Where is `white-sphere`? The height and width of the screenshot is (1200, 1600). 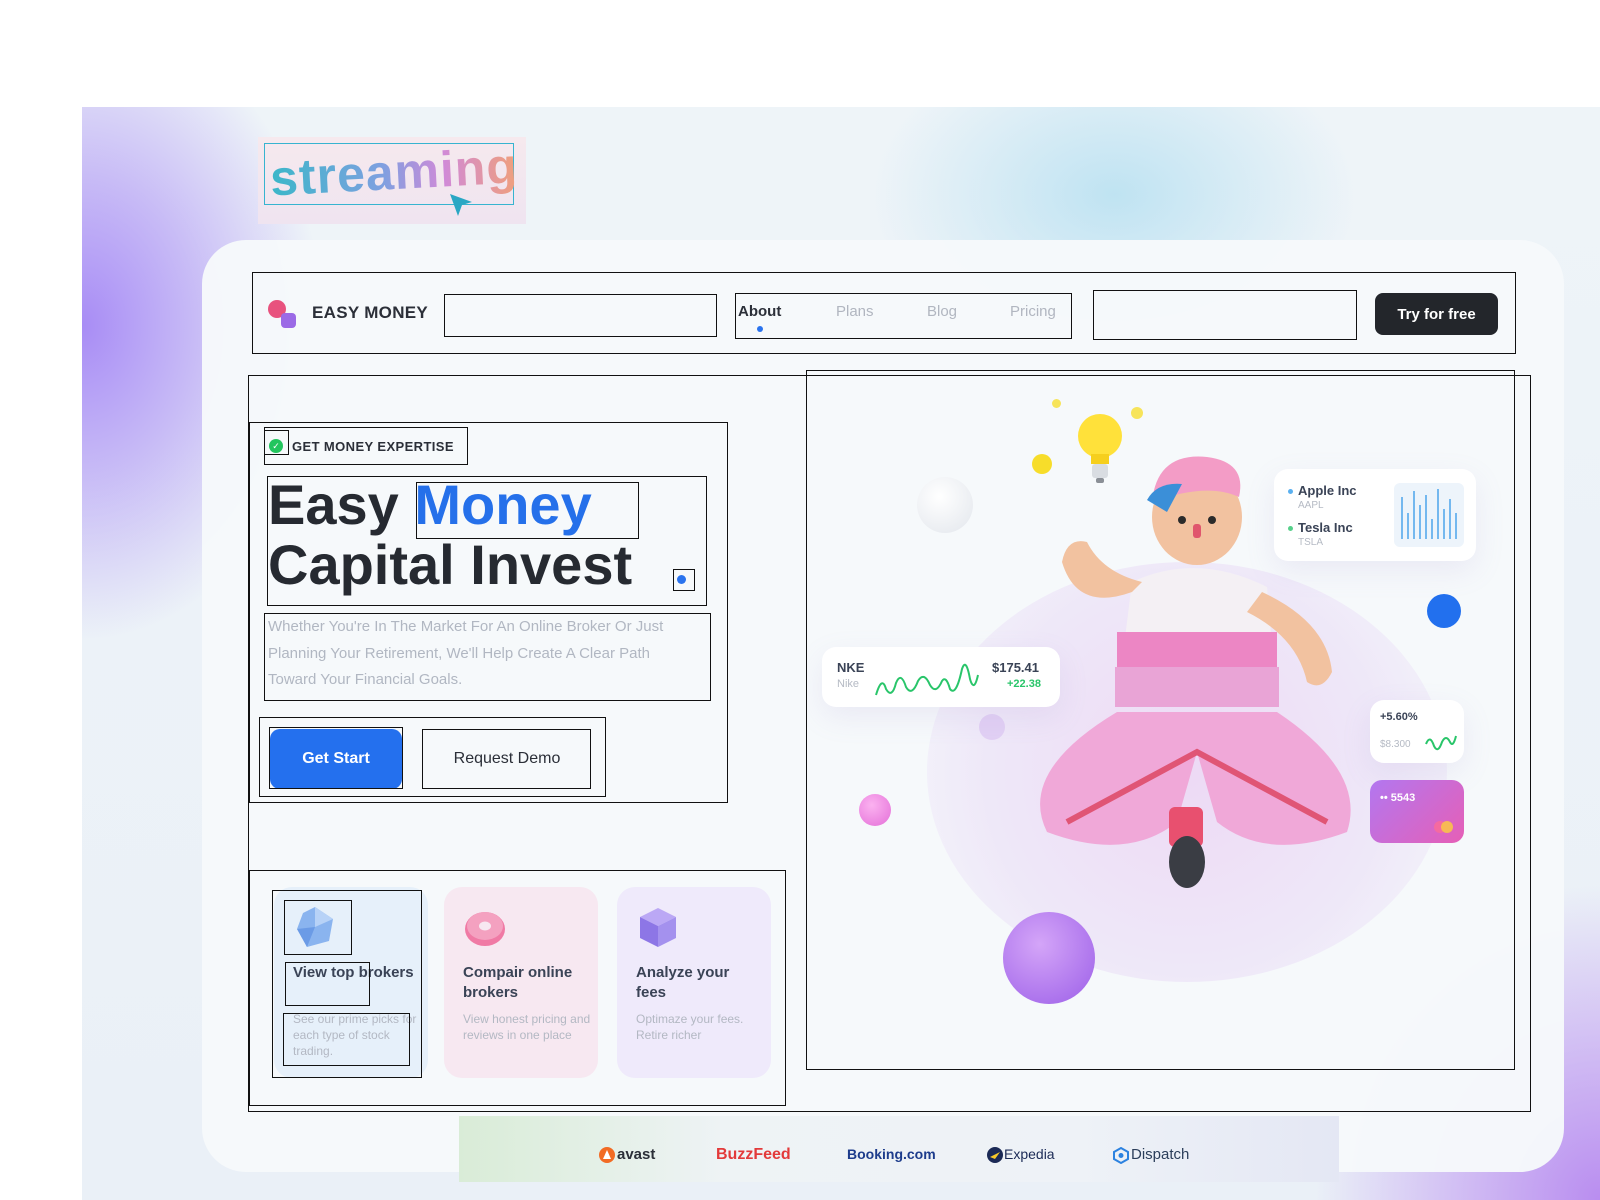
white-sphere is located at coordinates (945, 505).